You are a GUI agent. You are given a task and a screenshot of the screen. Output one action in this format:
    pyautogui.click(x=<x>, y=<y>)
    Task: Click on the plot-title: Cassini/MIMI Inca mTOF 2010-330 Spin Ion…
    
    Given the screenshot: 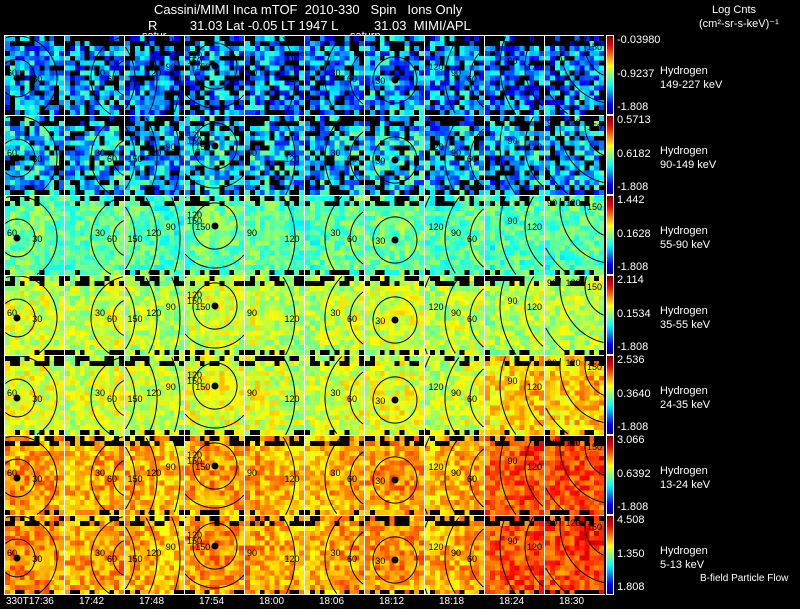 What is the action you would take?
    pyautogui.click(x=308, y=9)
    